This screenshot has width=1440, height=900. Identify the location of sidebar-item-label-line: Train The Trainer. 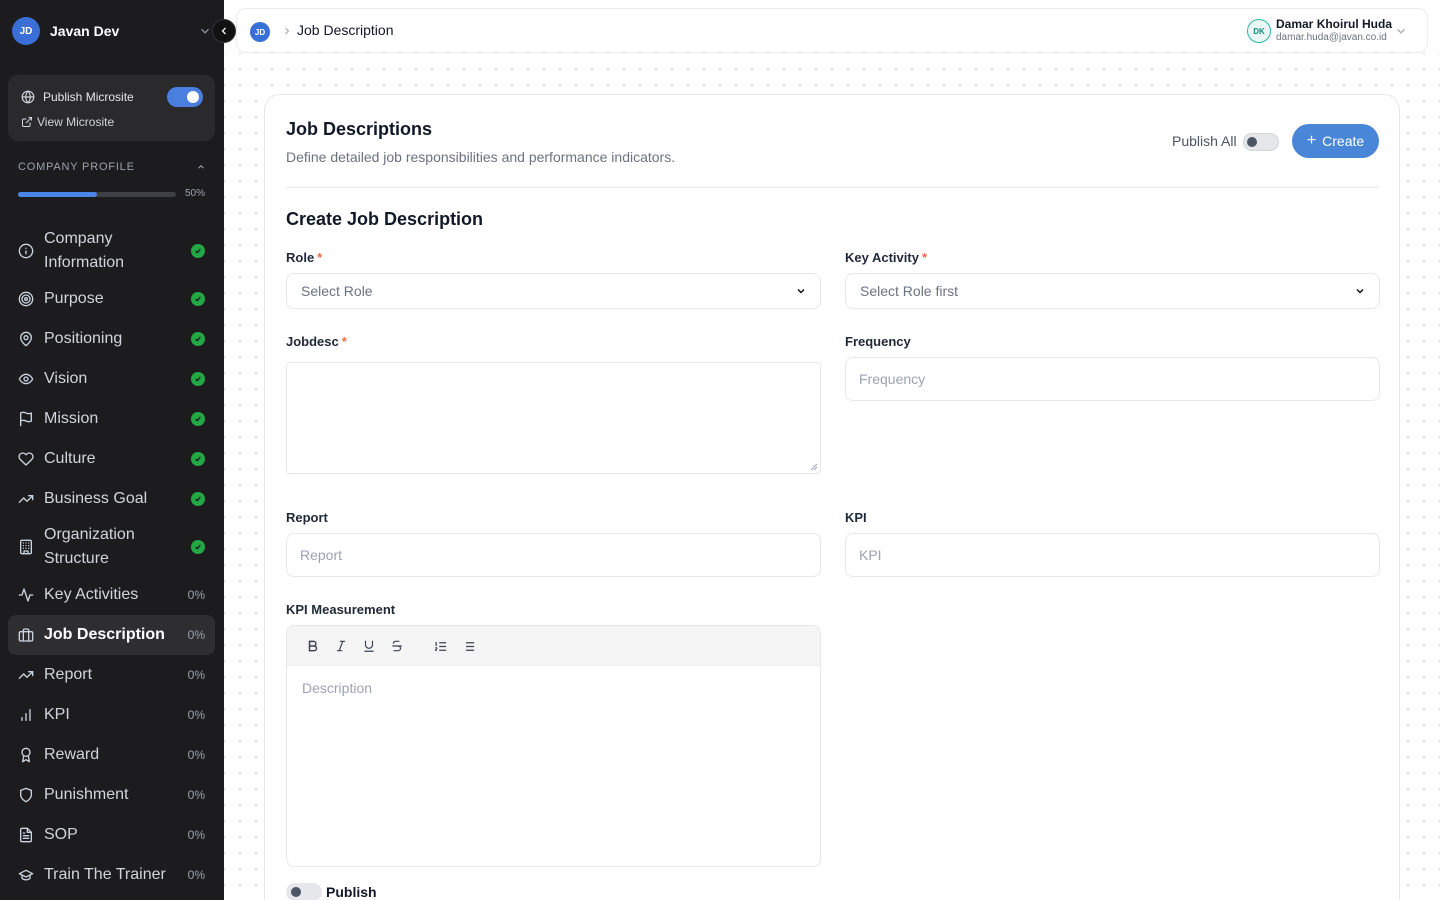
(105, 874).